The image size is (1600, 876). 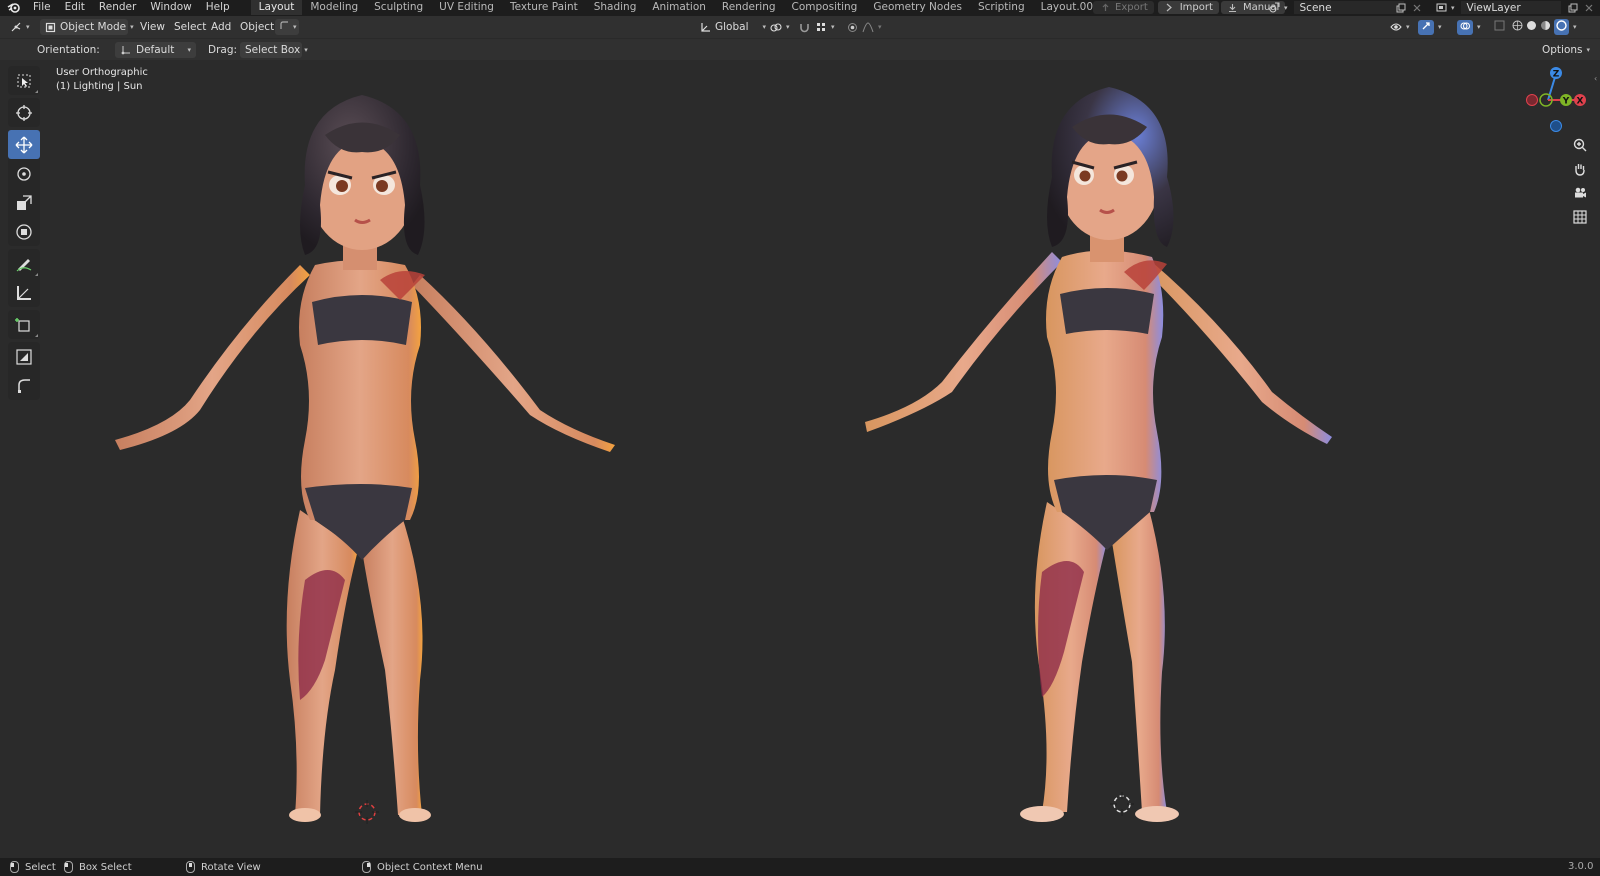 What do you see at coordinates (276, 7) in the screenshot?
I see `tab-layout: Layout` at bounding box center [276, 7].